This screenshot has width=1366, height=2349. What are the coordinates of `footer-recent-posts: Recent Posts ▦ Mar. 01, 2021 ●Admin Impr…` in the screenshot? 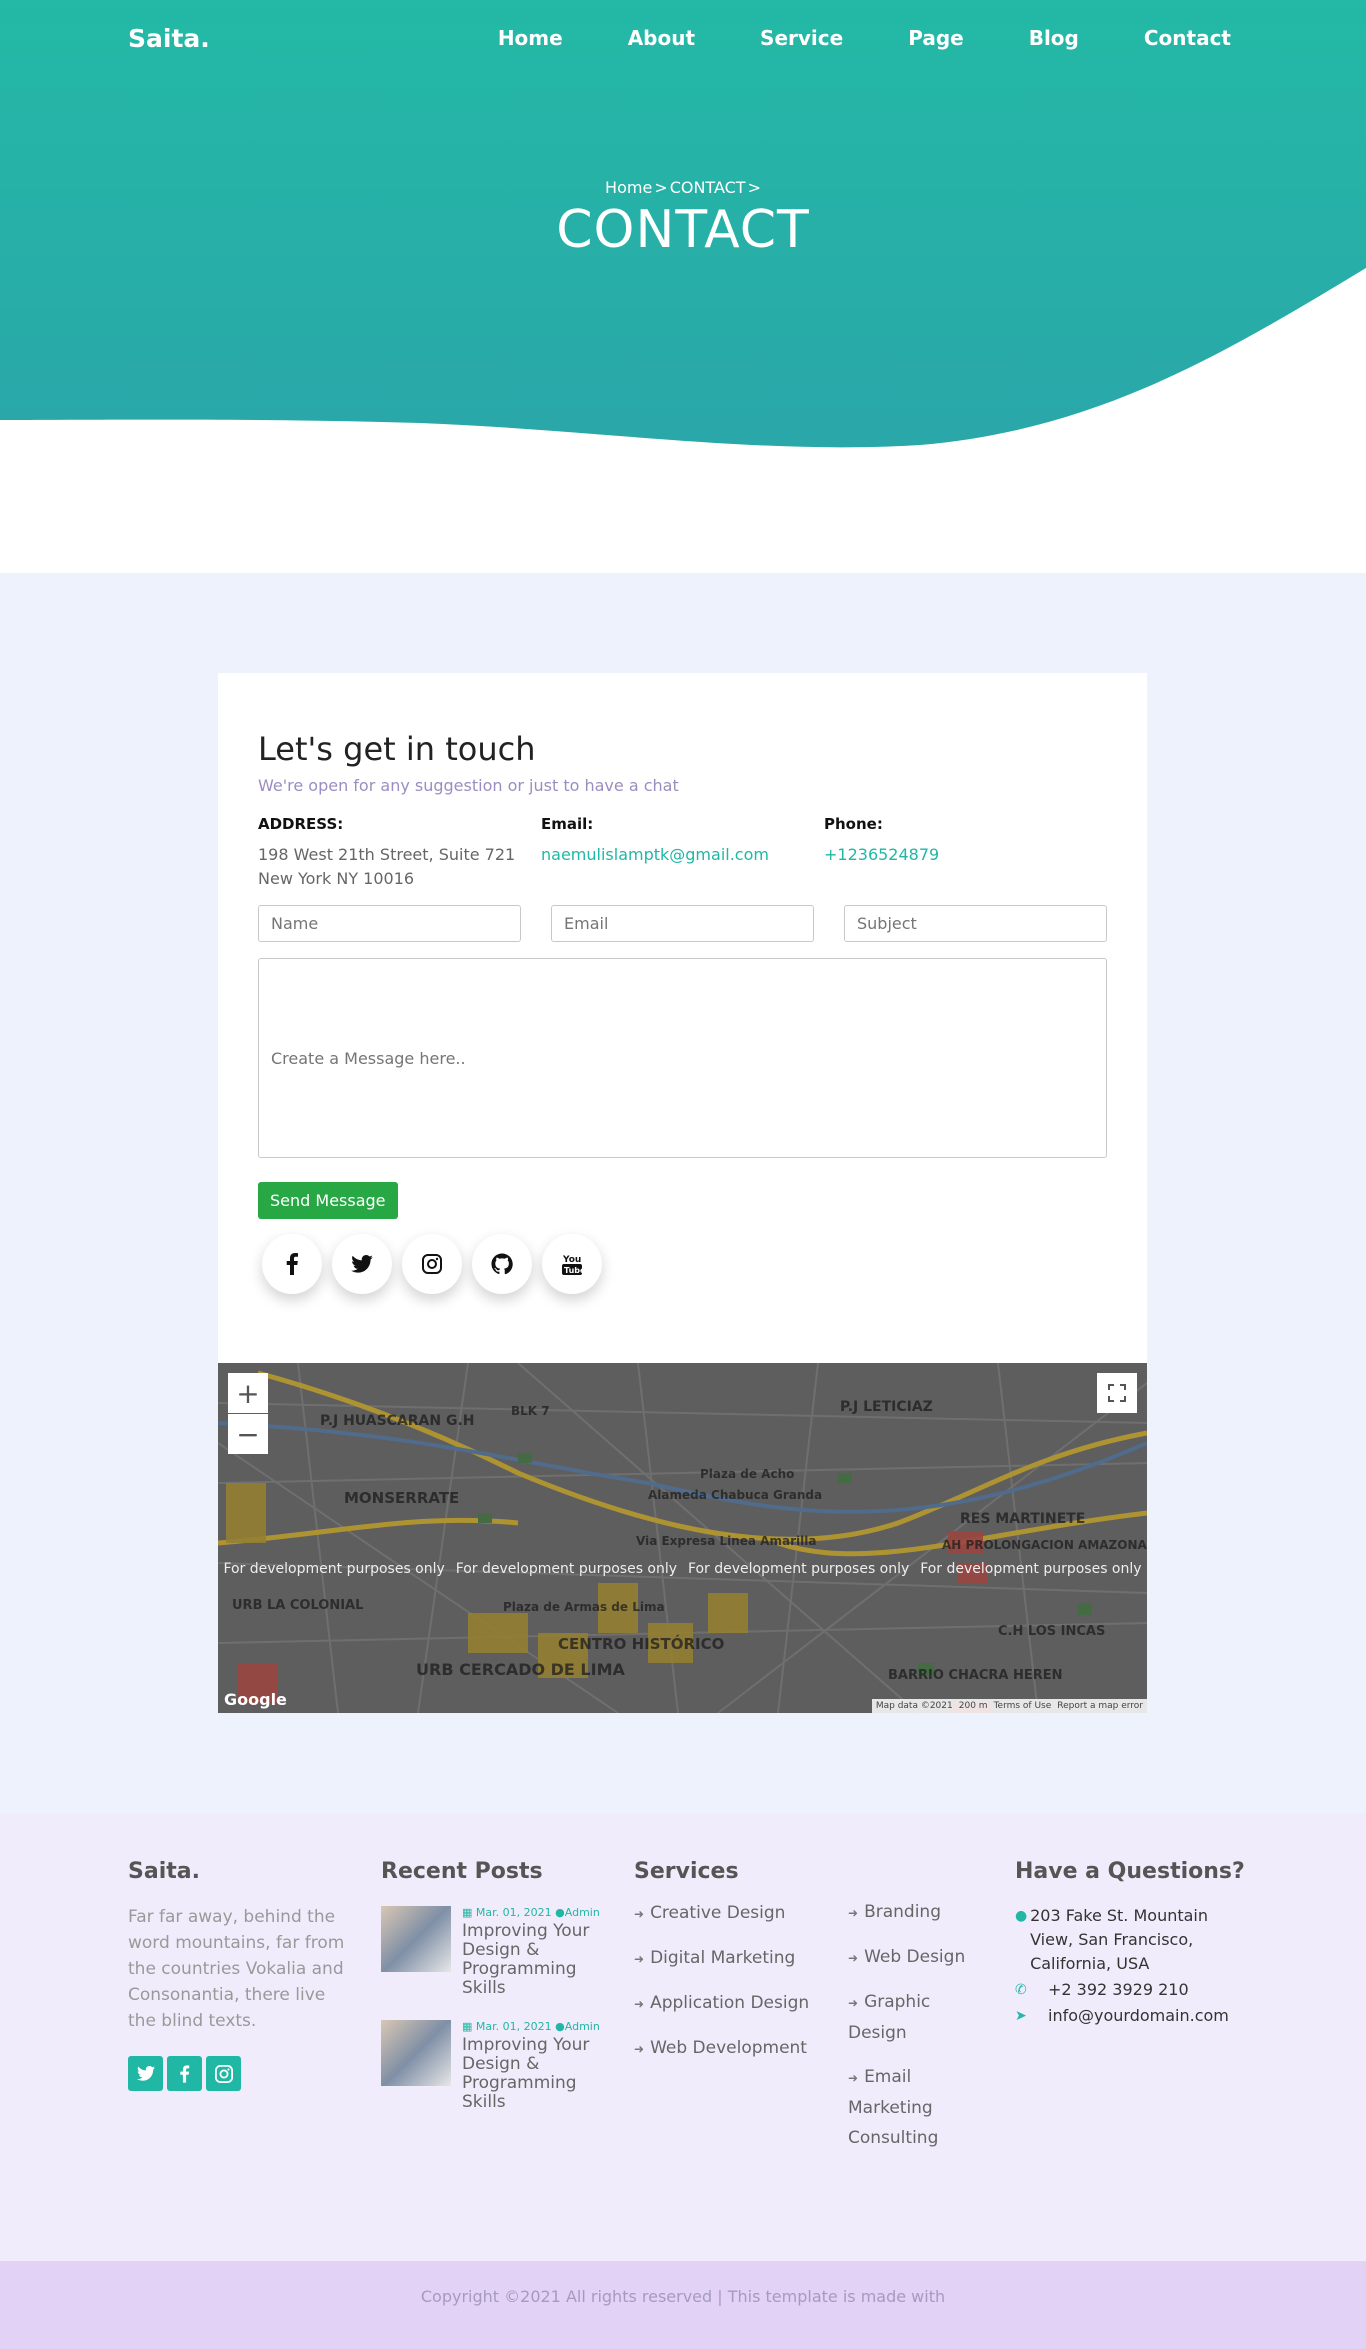 It's located at (496, 1985).